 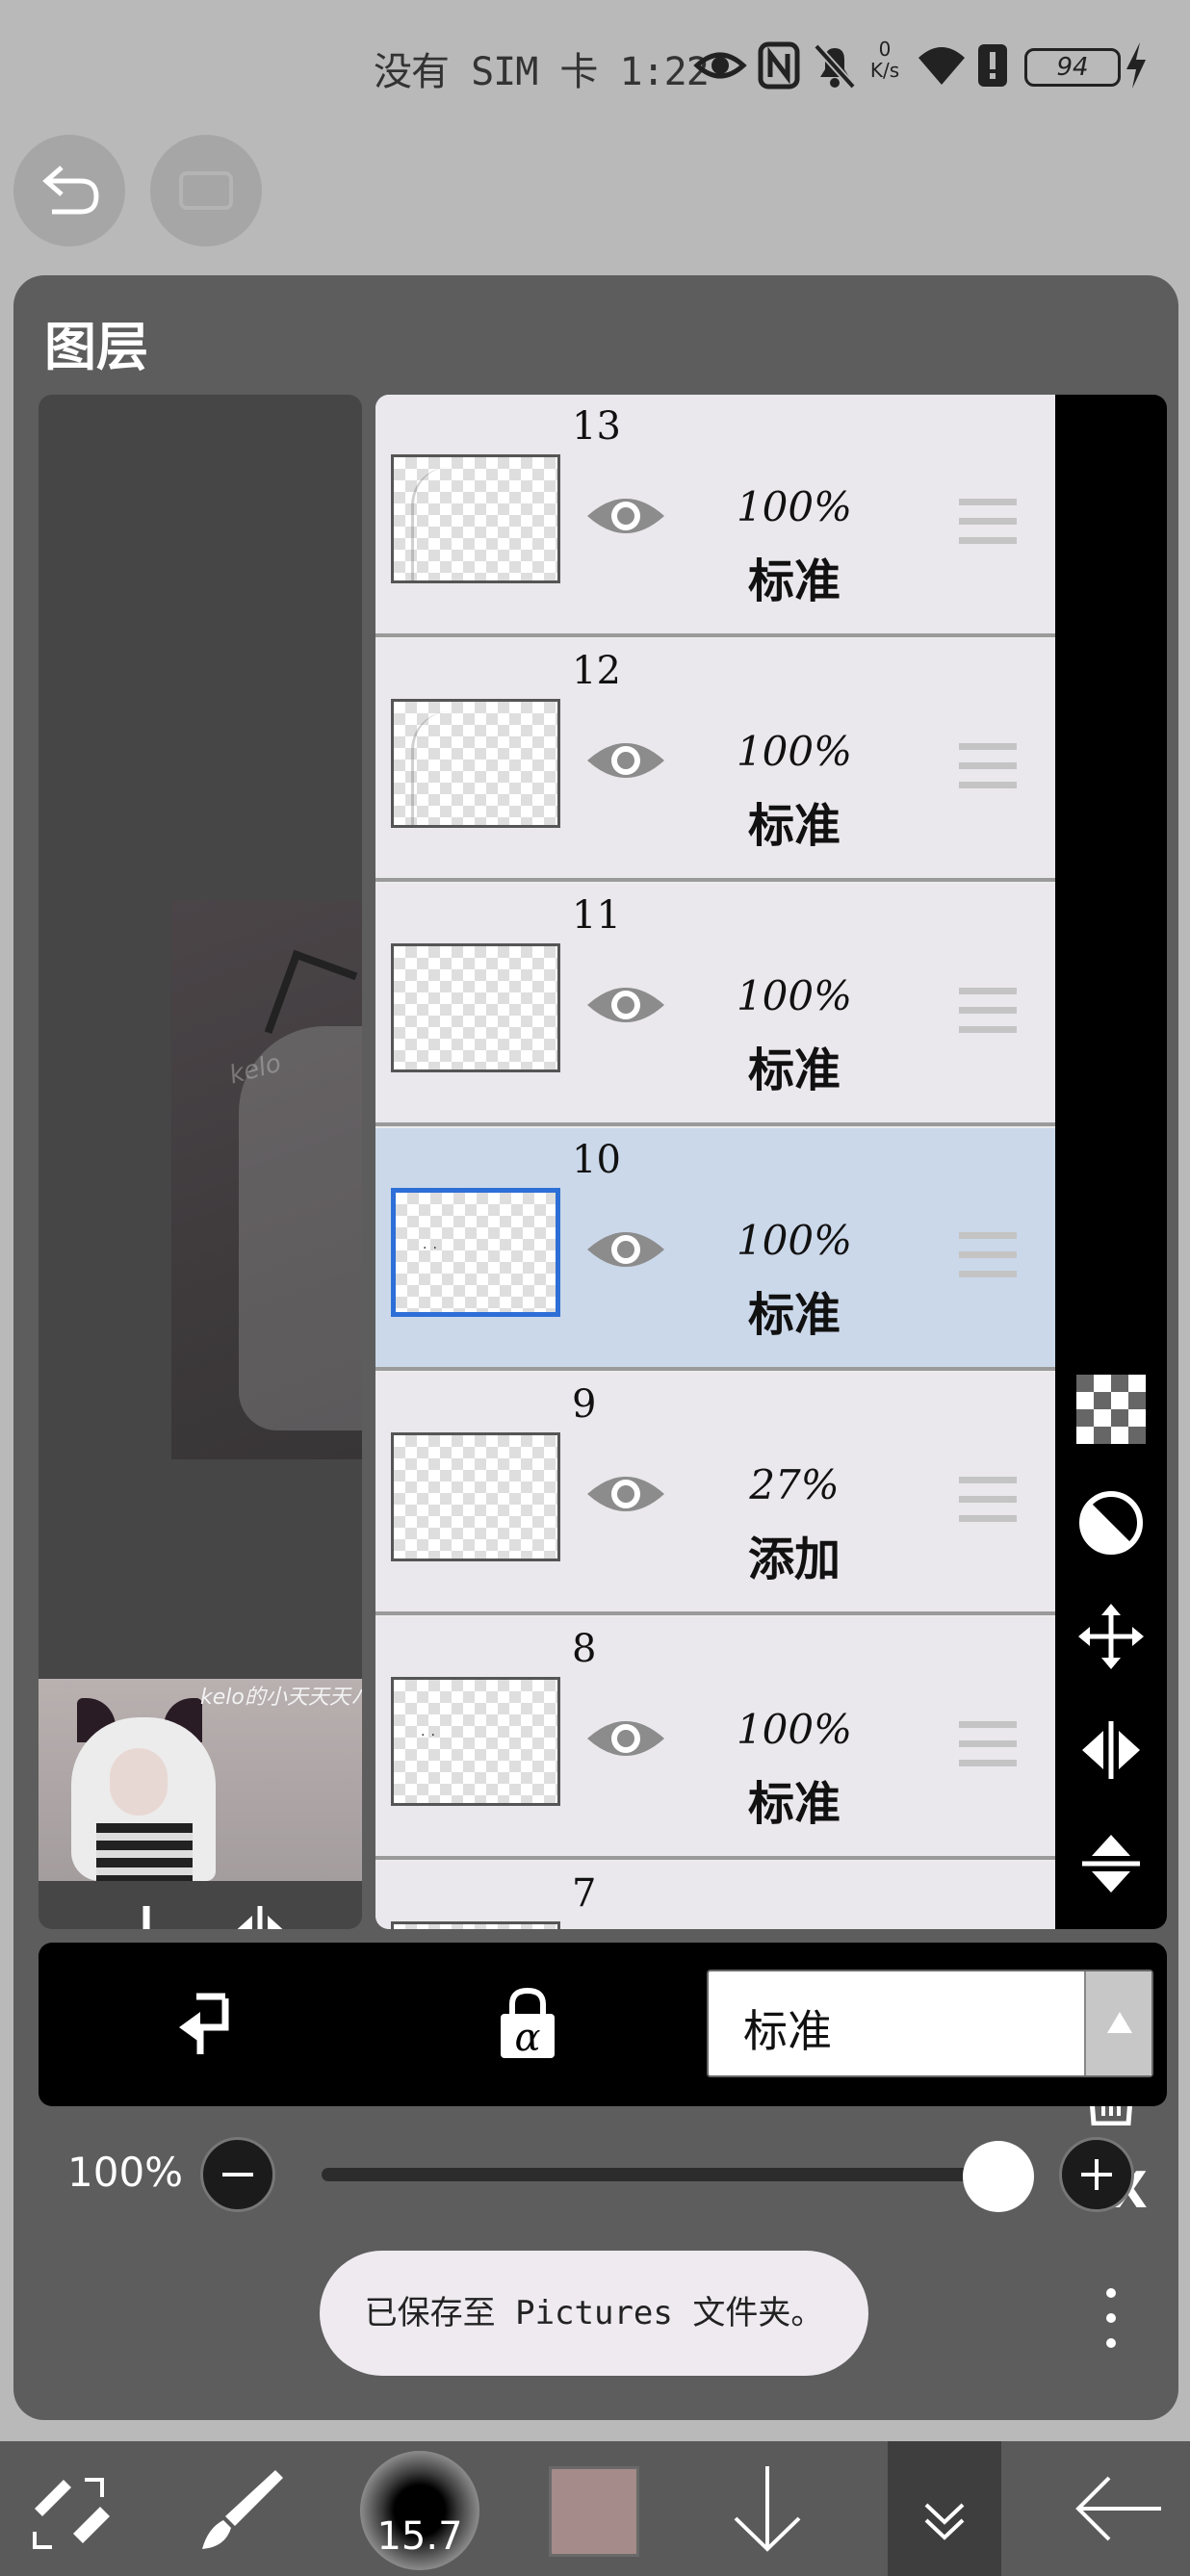 I want to click on redo-button, so click(x=206, y=191).